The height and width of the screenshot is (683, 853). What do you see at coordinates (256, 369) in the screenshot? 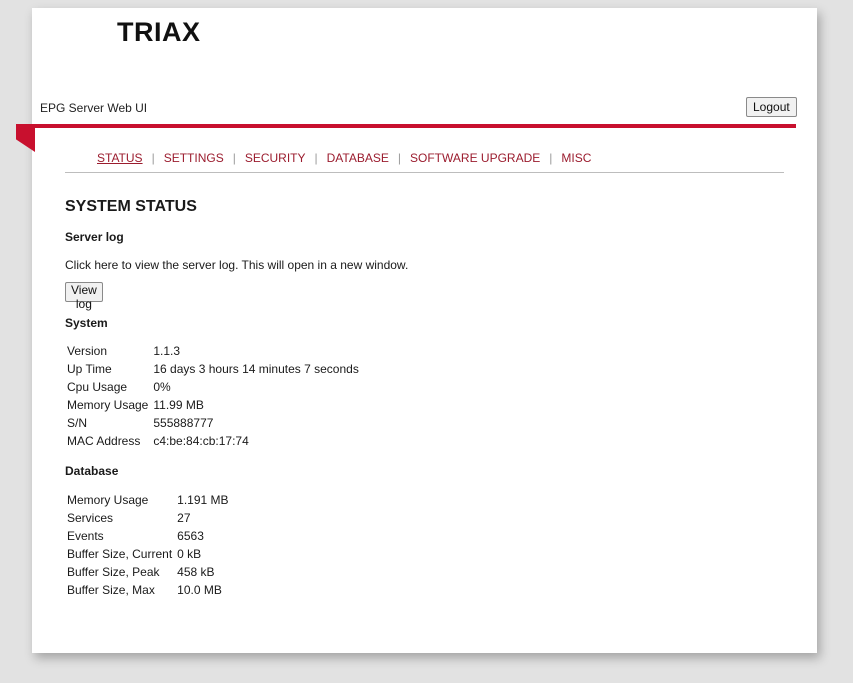
I see `system-uptime-value: 16 days 3 hours 14 minutes 7 seconds` at bounding box center [256, 369].